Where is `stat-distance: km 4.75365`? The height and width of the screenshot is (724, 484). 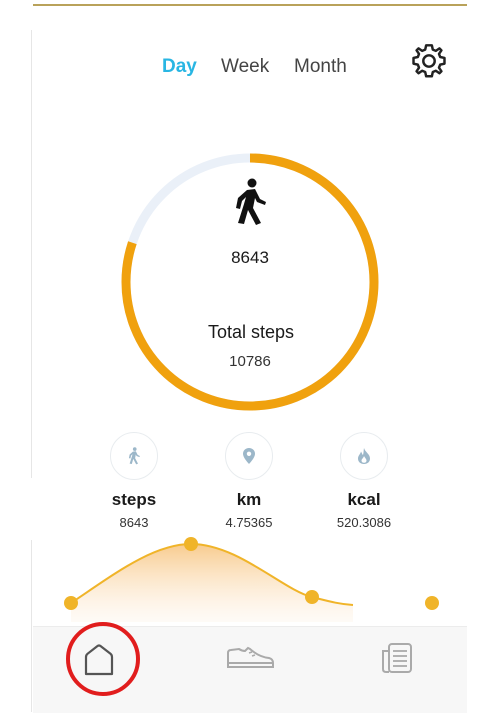
stat-distance: km 4.75365 is located at coordinates (249, 481).